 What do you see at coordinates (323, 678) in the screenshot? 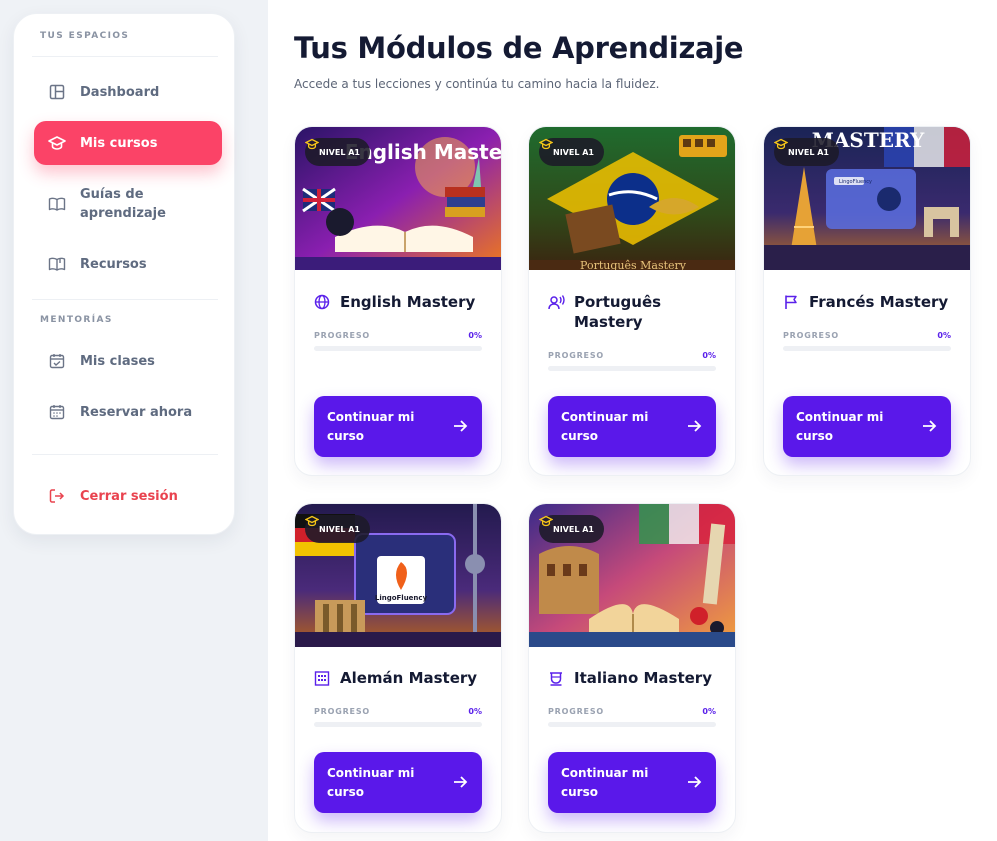
I see `building-icon` at bounding box center [323, 678].